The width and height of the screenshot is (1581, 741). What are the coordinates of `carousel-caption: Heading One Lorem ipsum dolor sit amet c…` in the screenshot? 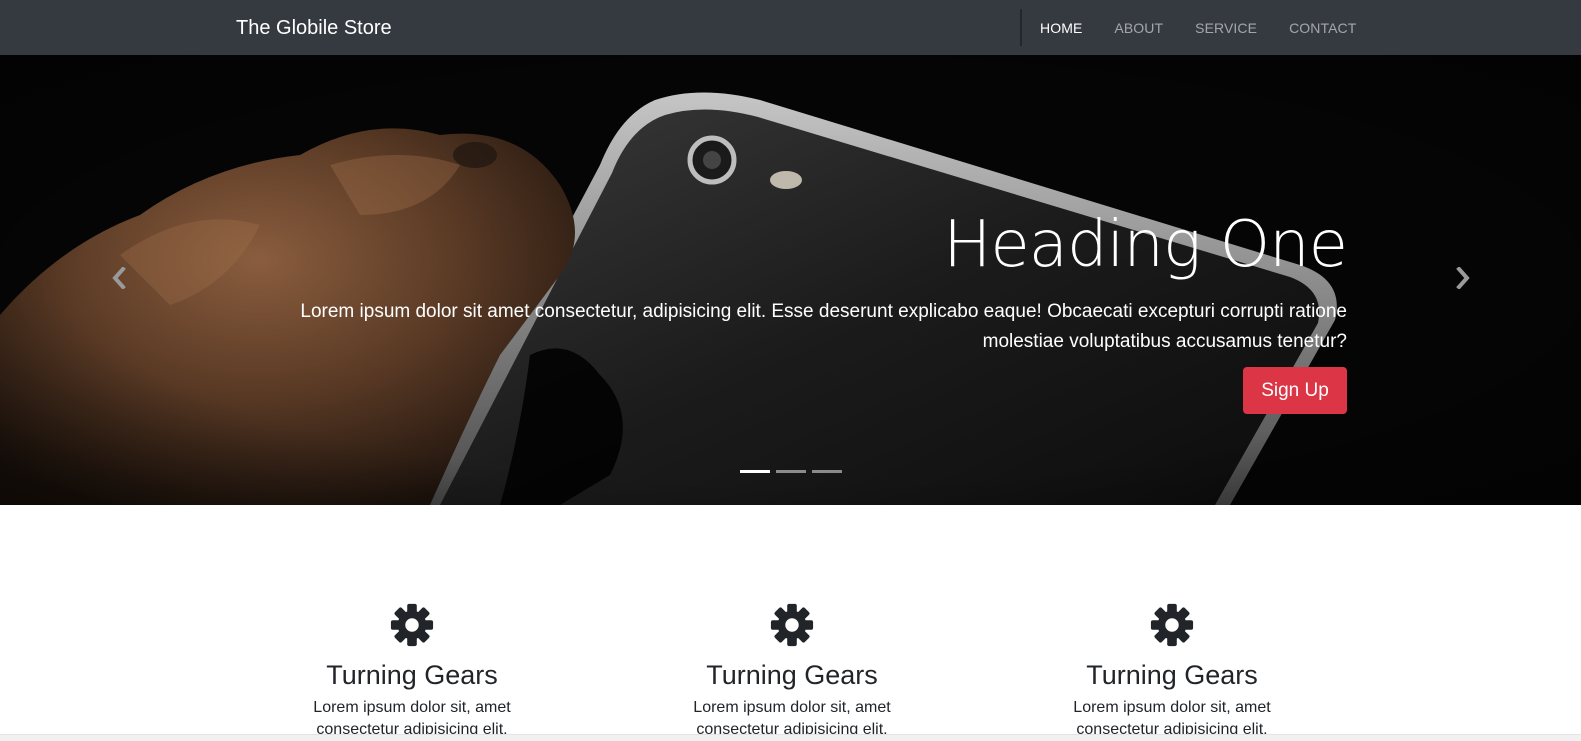 It's located at (822, 281).